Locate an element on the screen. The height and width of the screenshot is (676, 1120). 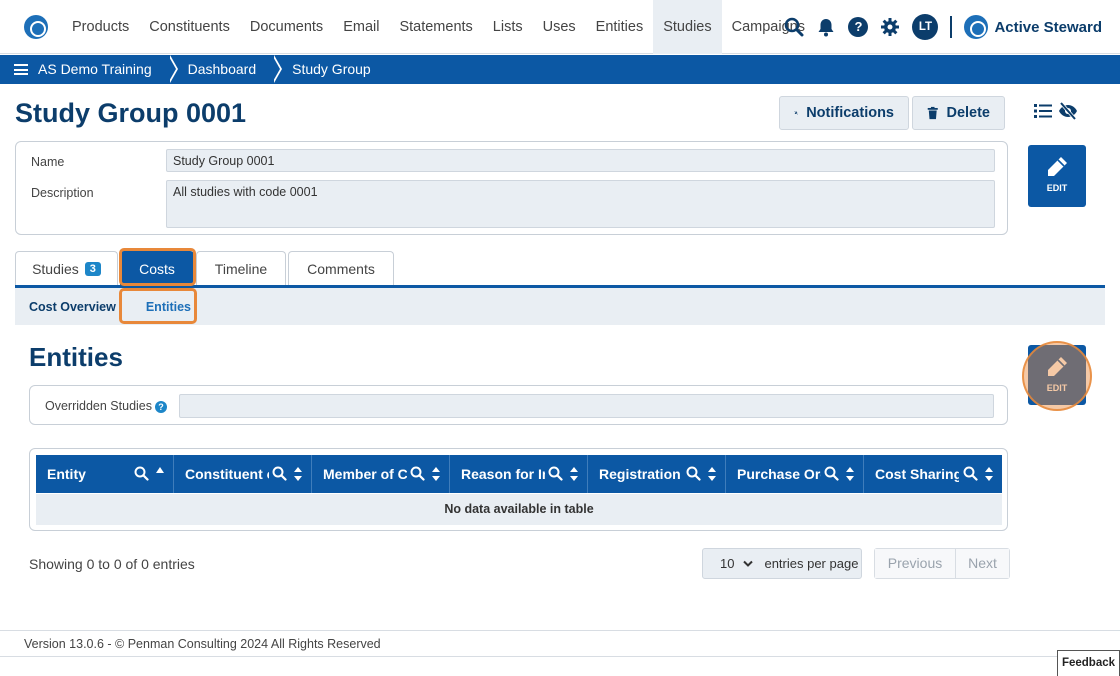
subtab-cost-overview: Cost Overview is located at coordinates (72, 307).